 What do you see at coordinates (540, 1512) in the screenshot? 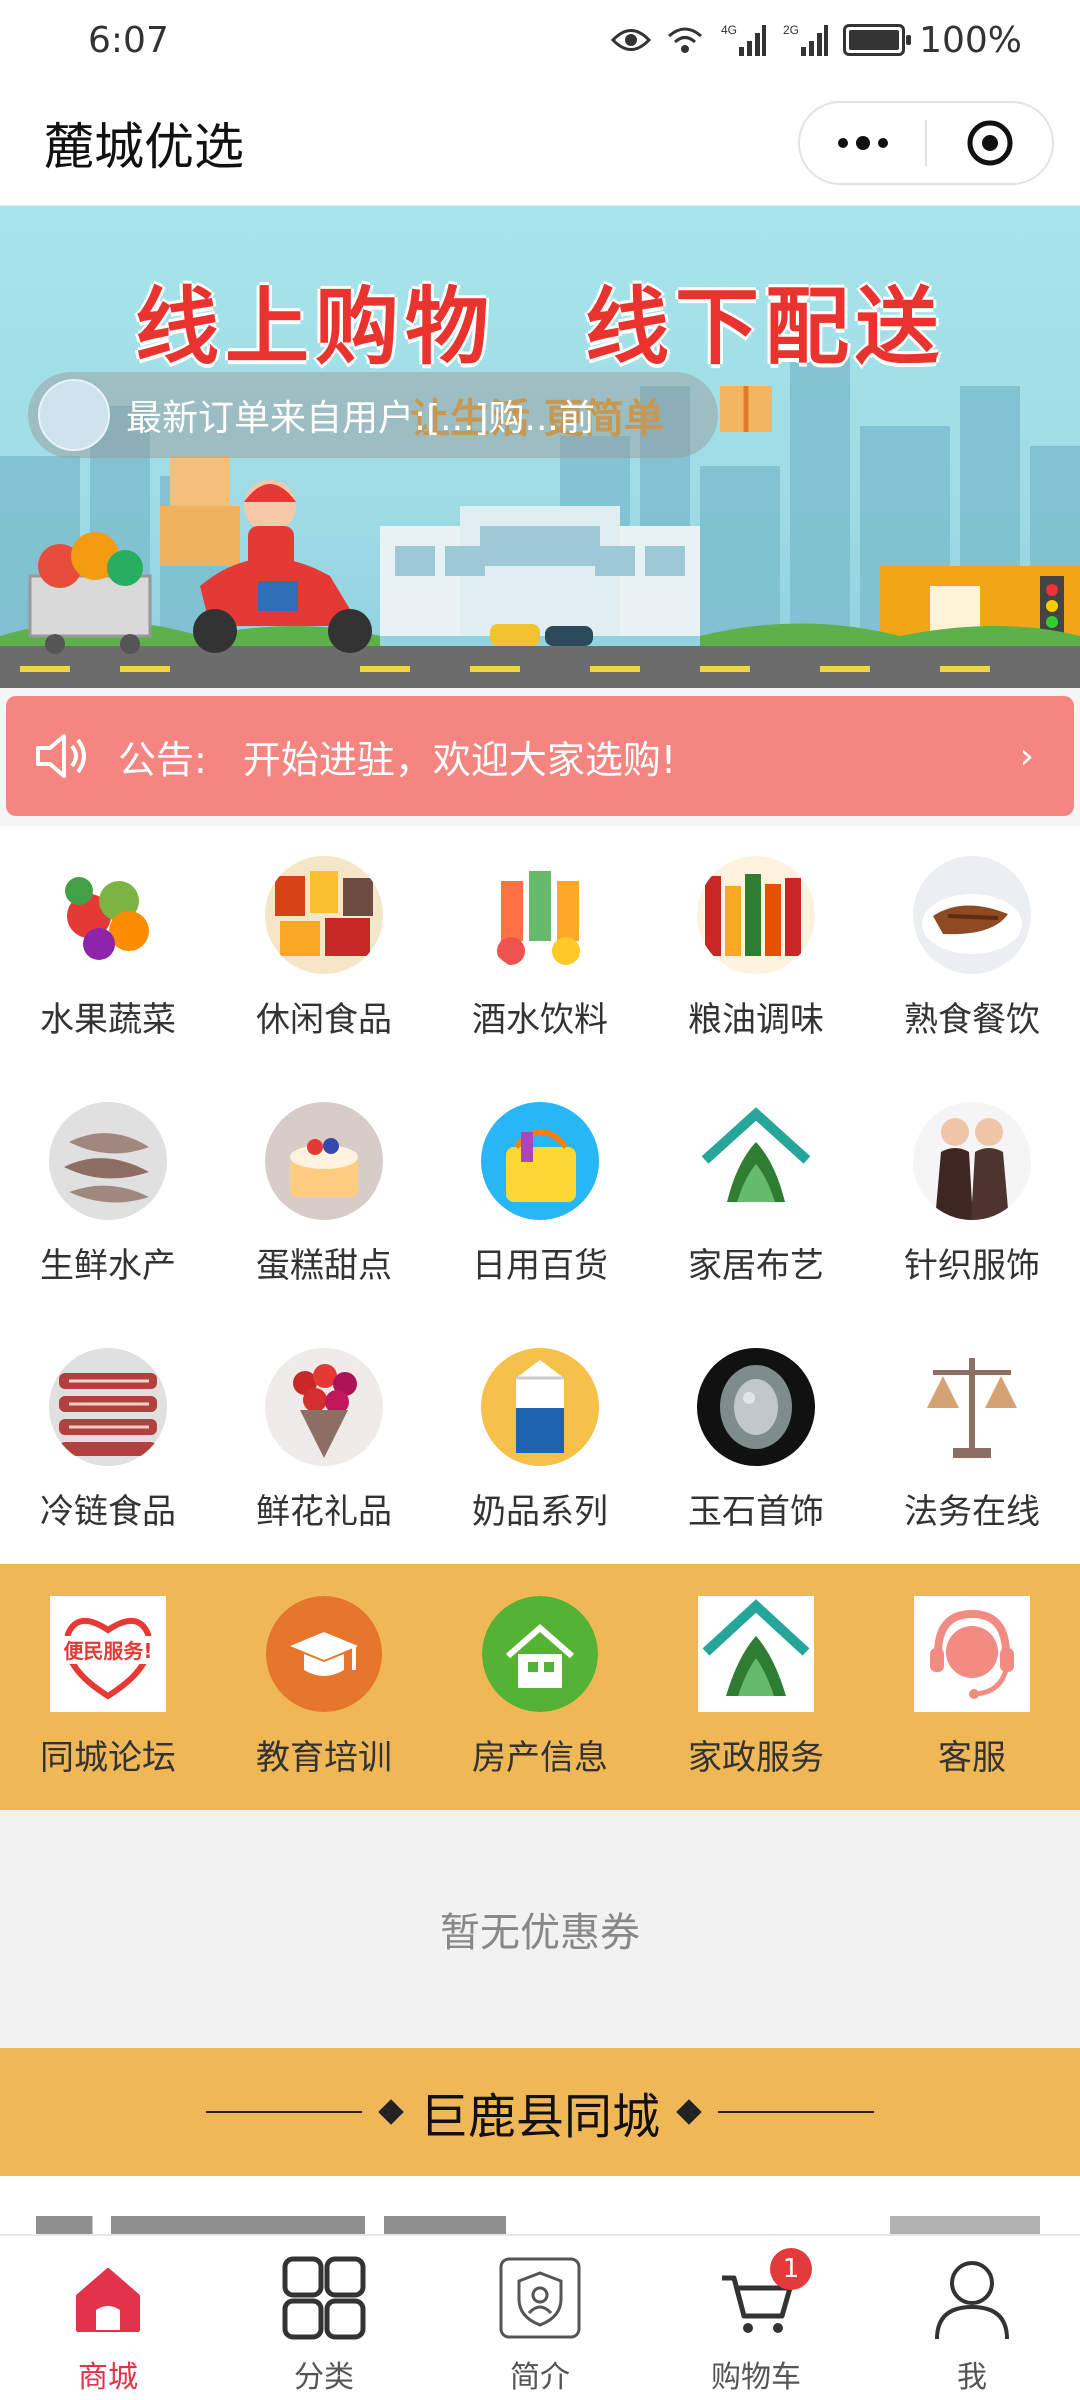
I see `category-label: 奶品系列` at bounding box center [540, 1512].